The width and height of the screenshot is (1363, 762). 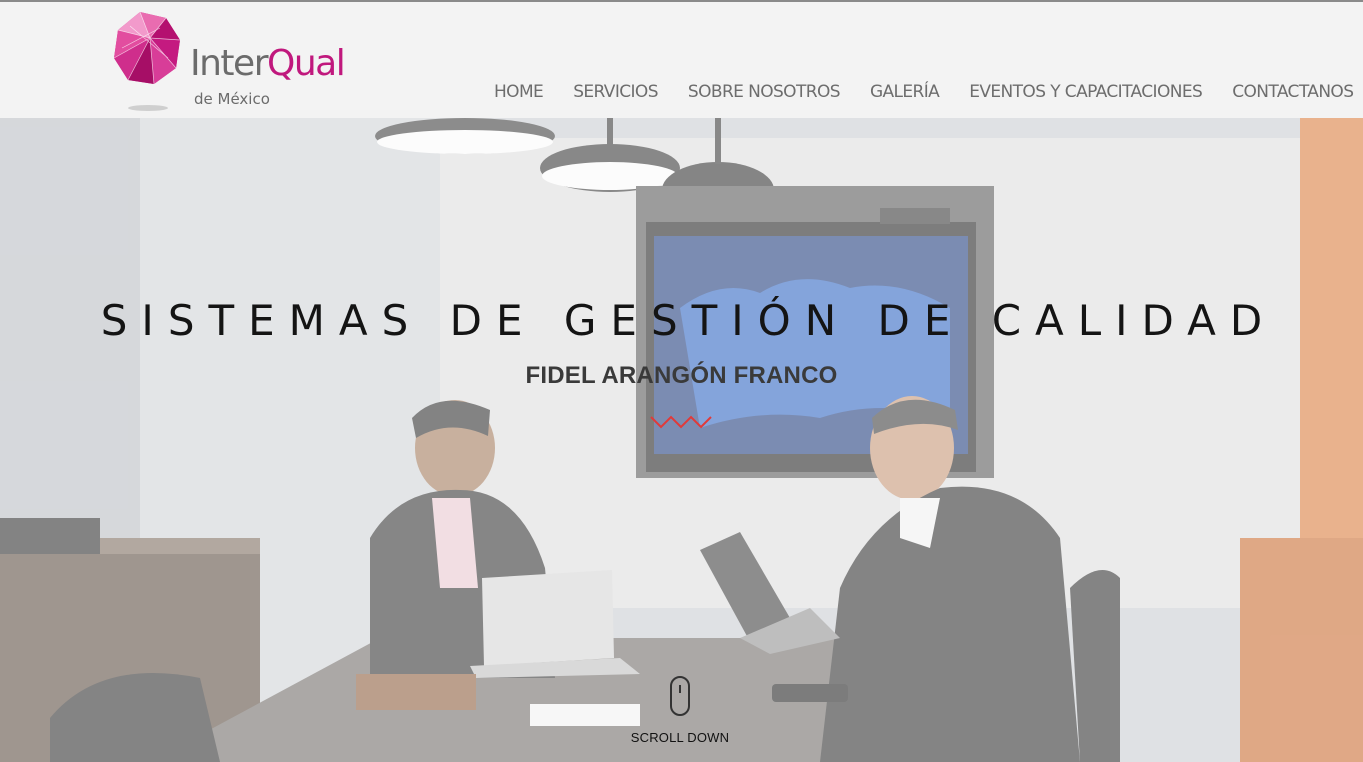 What do you see at coordinates (681, 375) in the screenshot?
I see `hero-subtitle: FIDEL ARANGÓN FRANCO` at bounding box center [681, 375].